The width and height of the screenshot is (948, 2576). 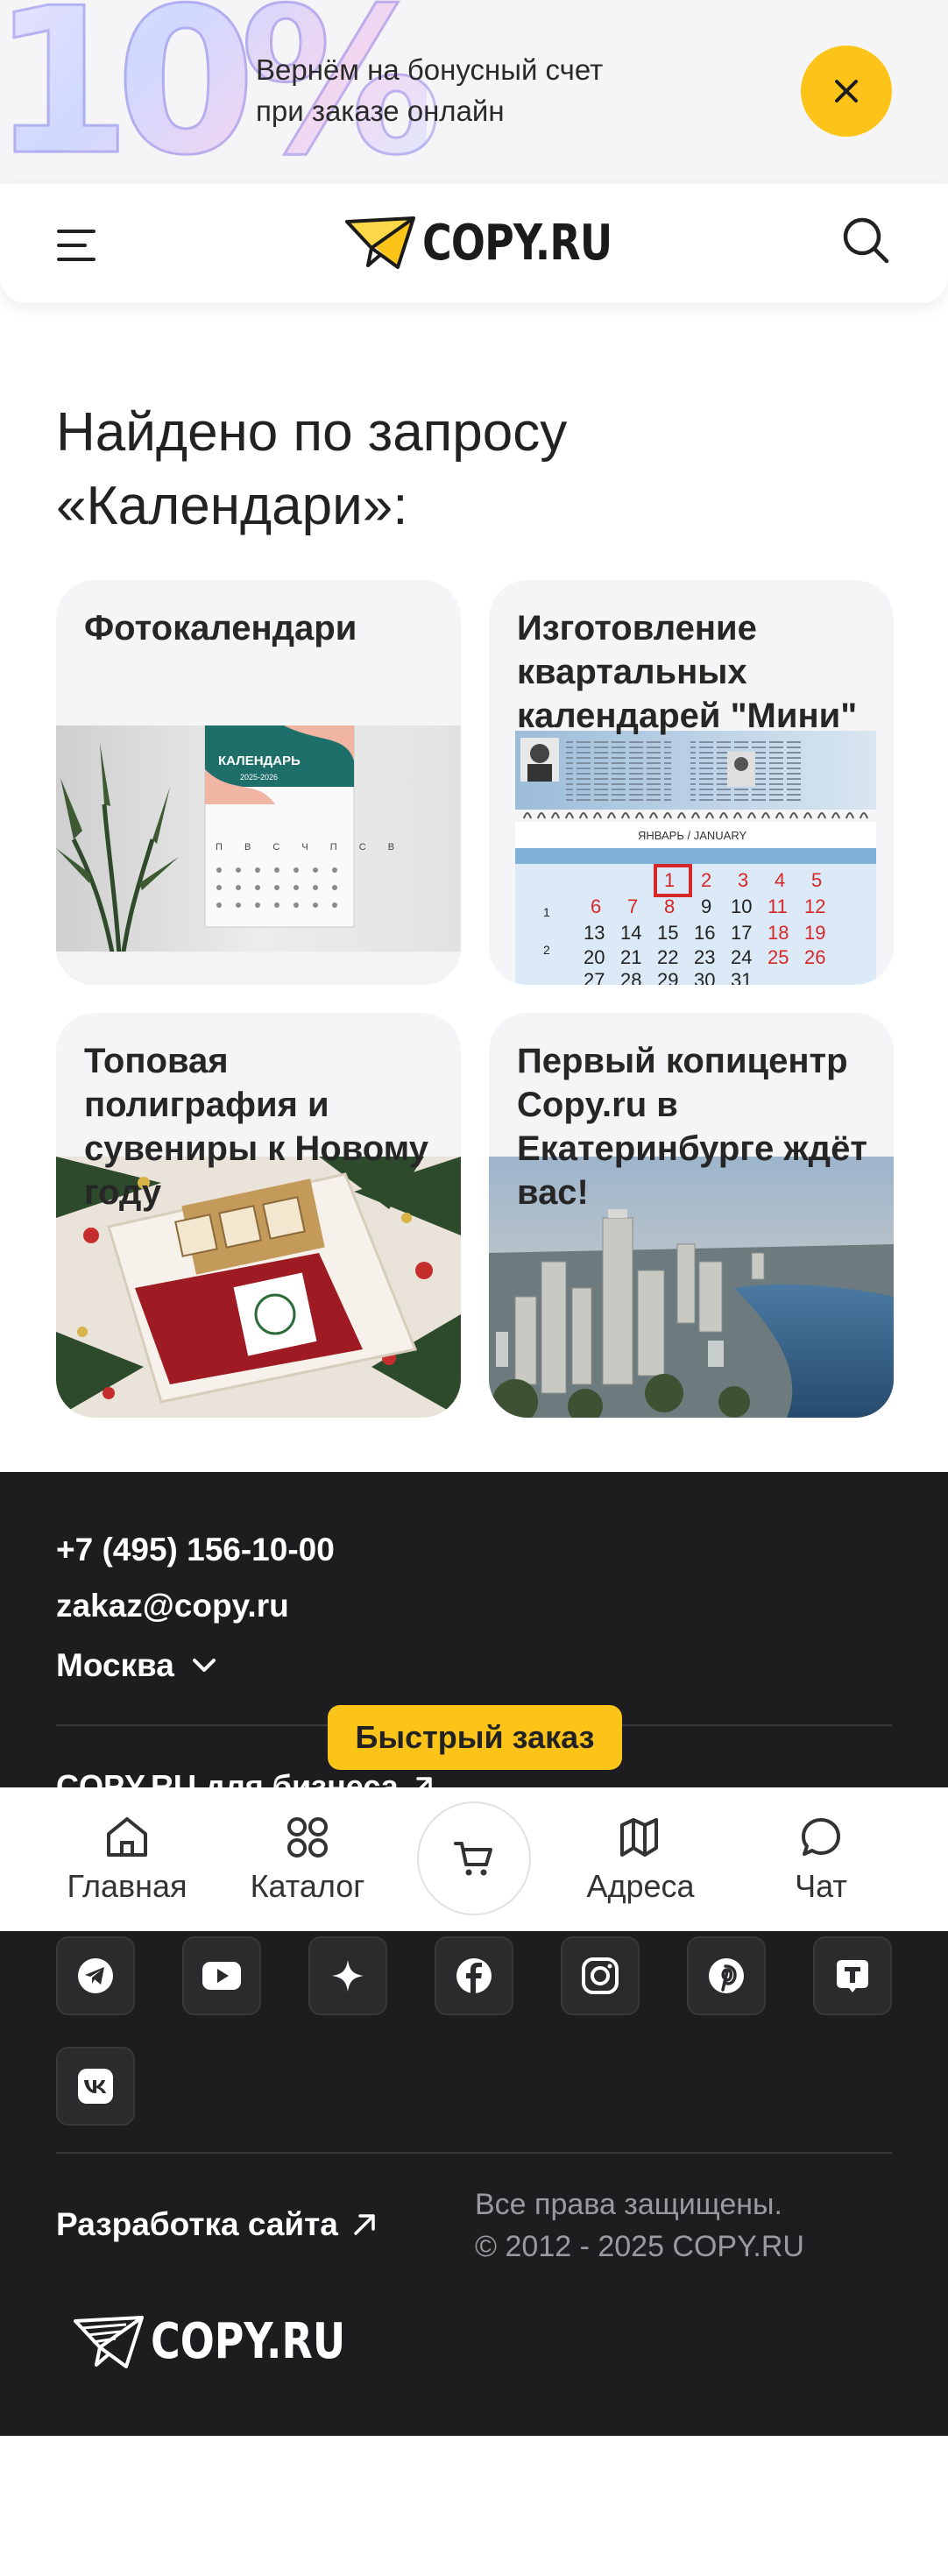 I want to click on close-icon, so click(x=846, y=91).